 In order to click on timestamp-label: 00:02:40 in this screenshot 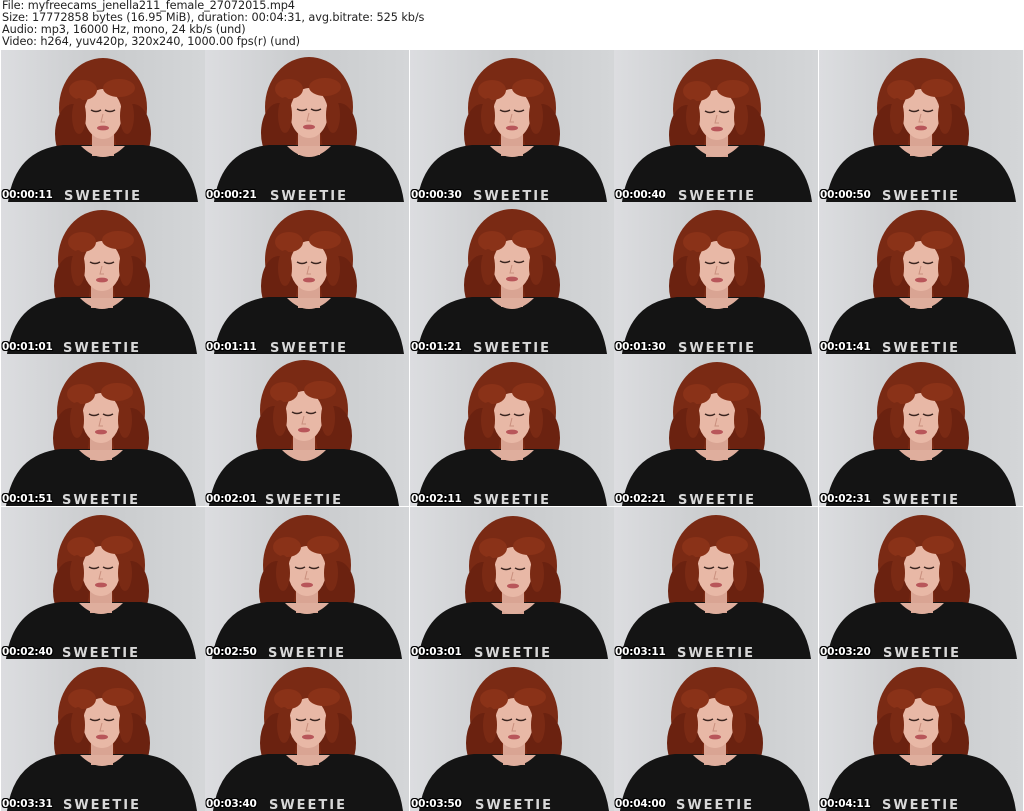, I will do `click(27, 652)`.